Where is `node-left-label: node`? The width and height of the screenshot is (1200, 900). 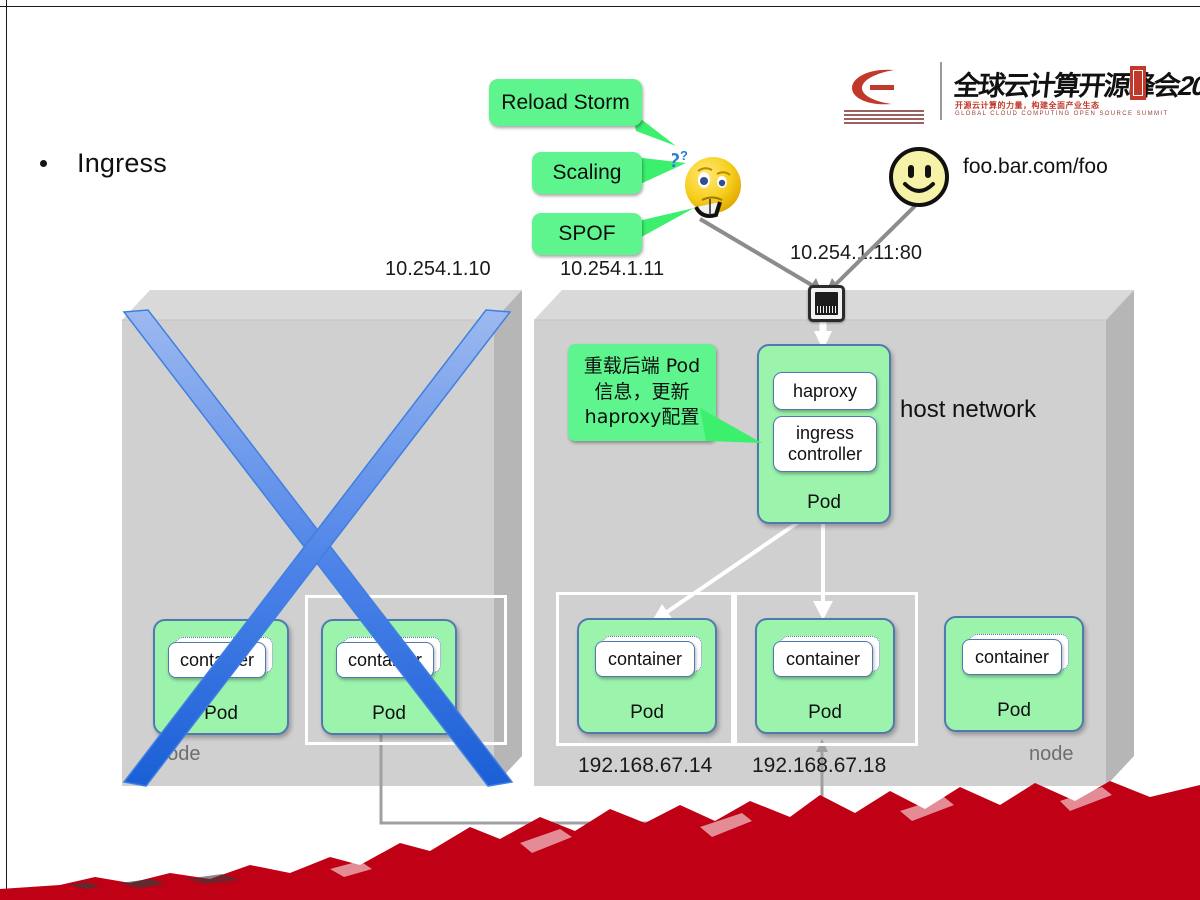
node-left-label: node is located at coordinates (178, 754).